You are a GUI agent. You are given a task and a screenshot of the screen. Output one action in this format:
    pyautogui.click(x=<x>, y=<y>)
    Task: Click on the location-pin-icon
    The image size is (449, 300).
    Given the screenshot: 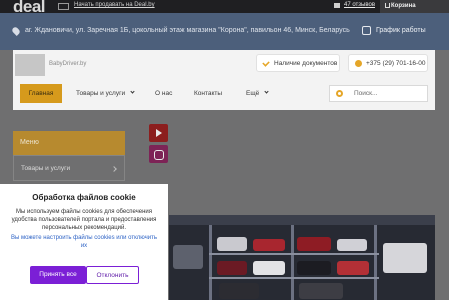 What is the action you would take?
    pyautogui.click(x=16, y=31)
    